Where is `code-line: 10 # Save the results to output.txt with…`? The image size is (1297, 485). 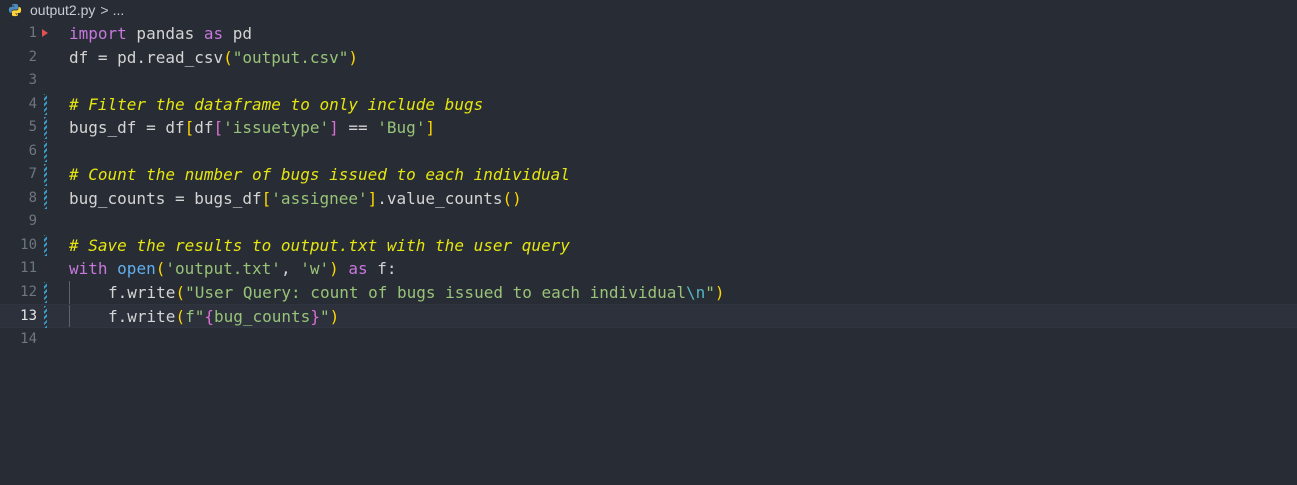 code-line: 10 # Save the results to output.txt with… is located at coordinates (648, 246).